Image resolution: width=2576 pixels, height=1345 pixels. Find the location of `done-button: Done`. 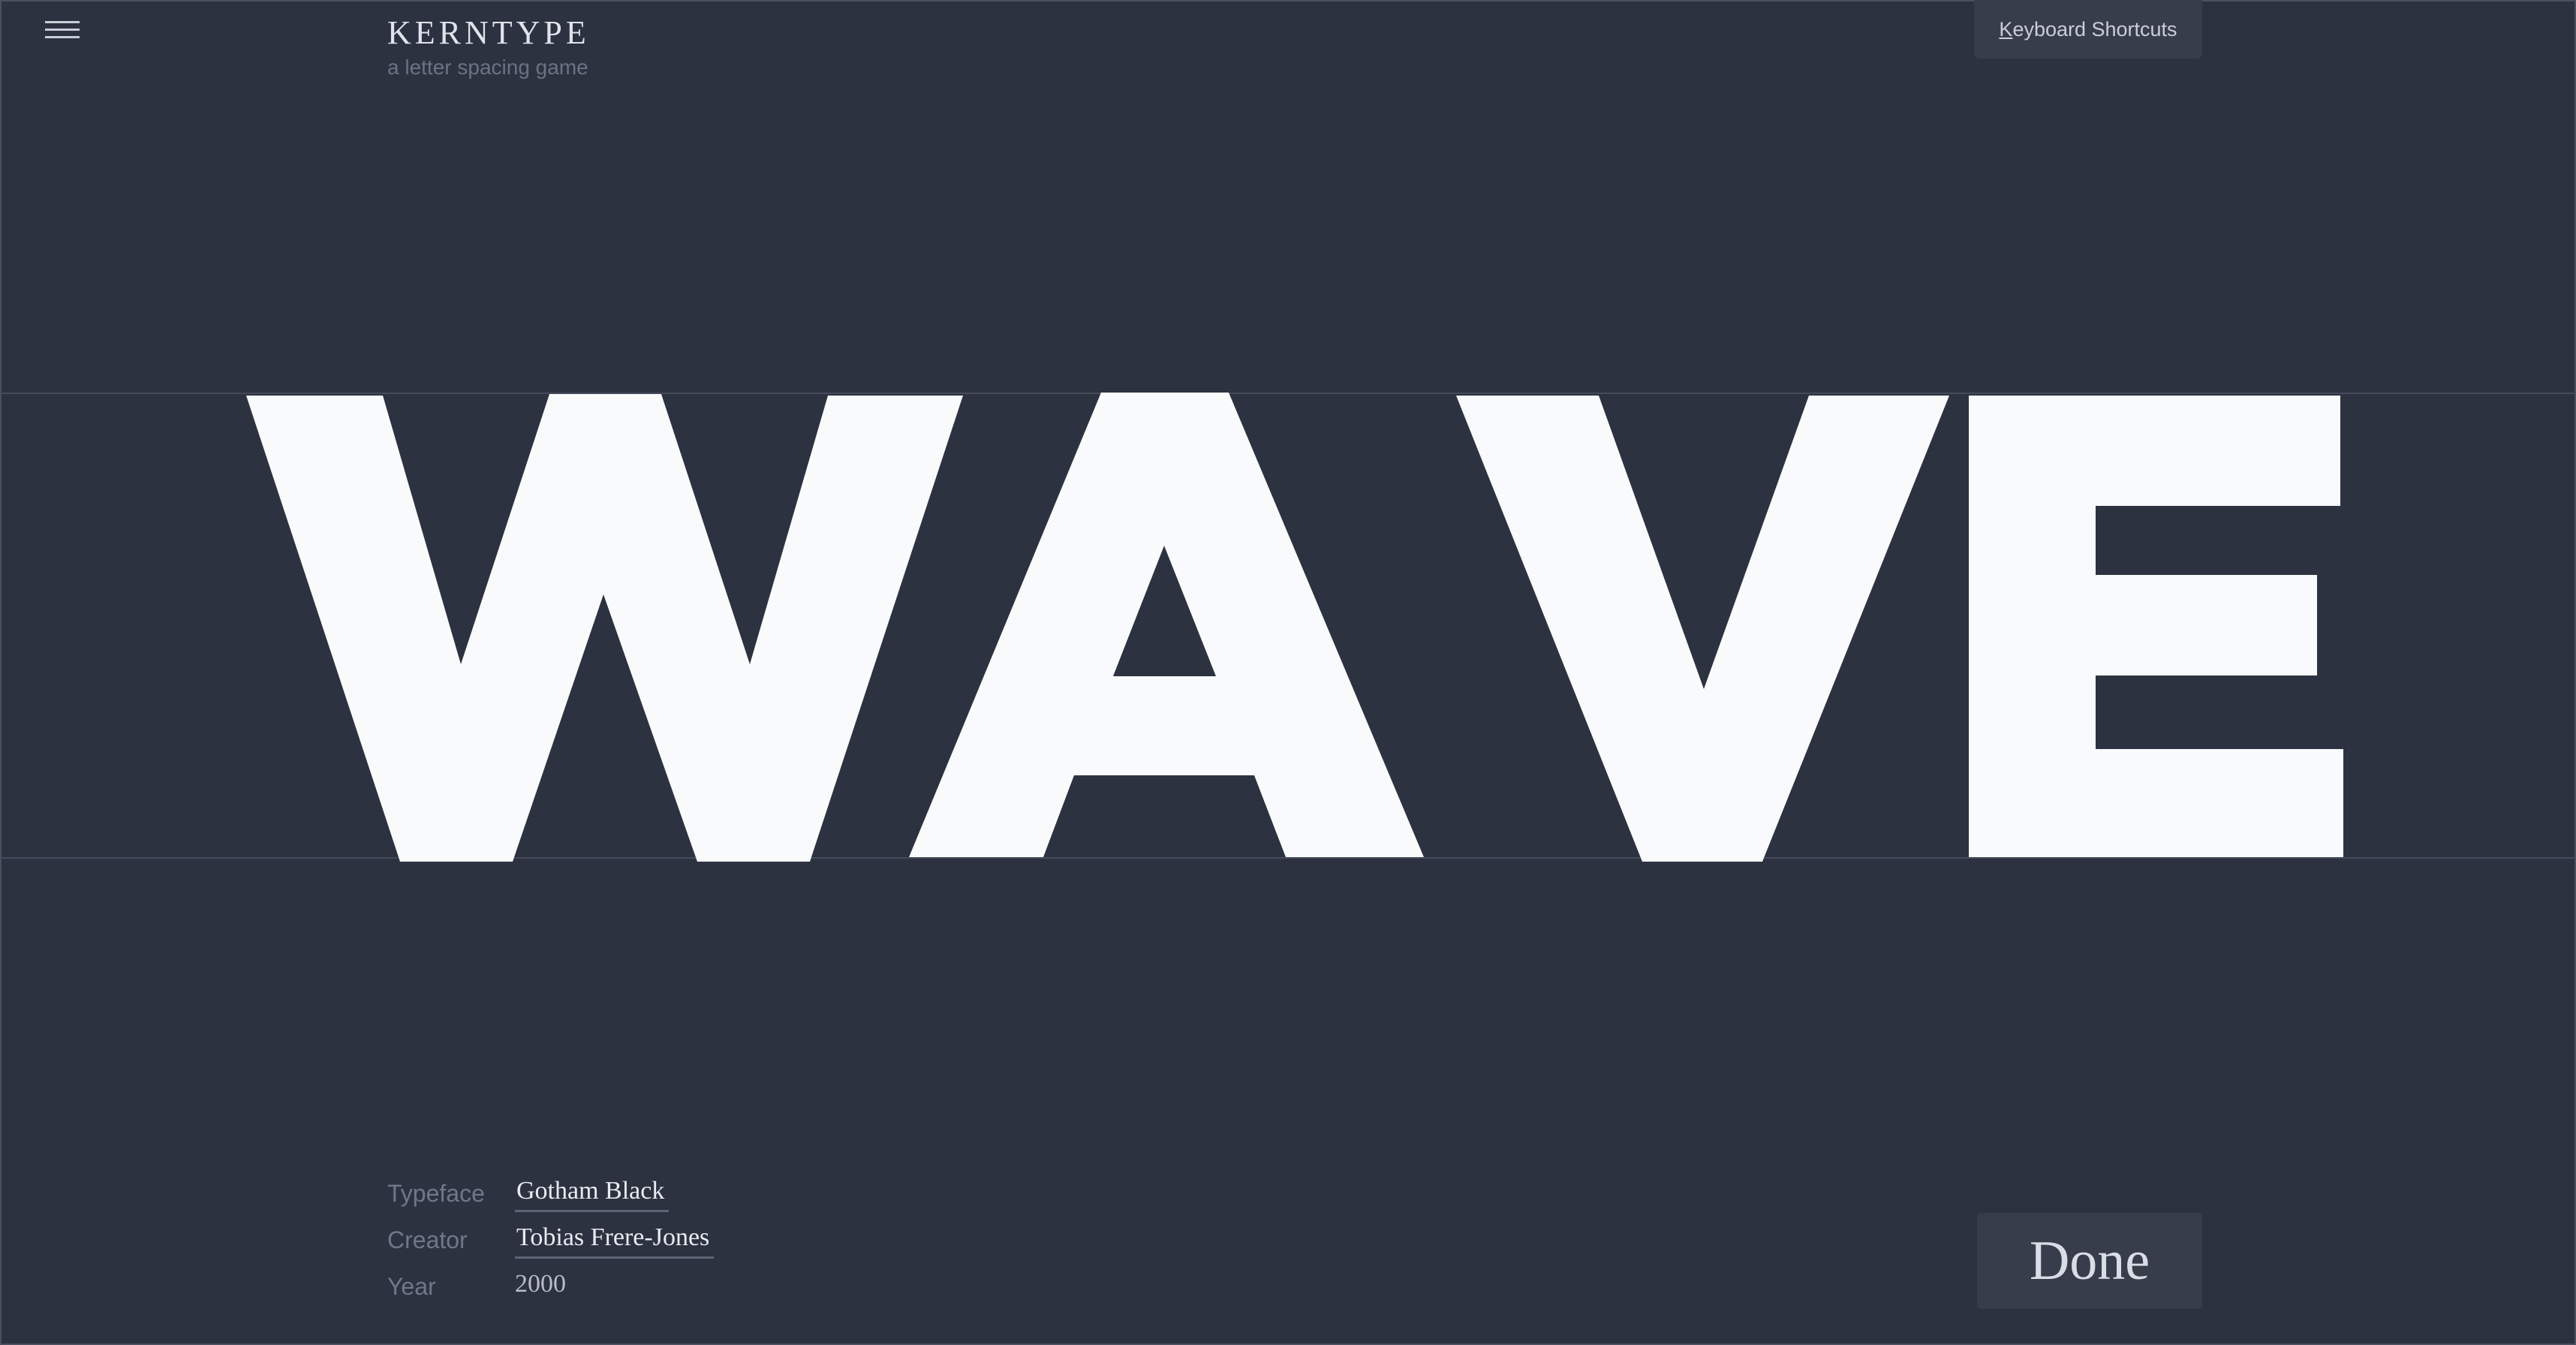

done-button: Done is located at coordinates (2089, 1261).